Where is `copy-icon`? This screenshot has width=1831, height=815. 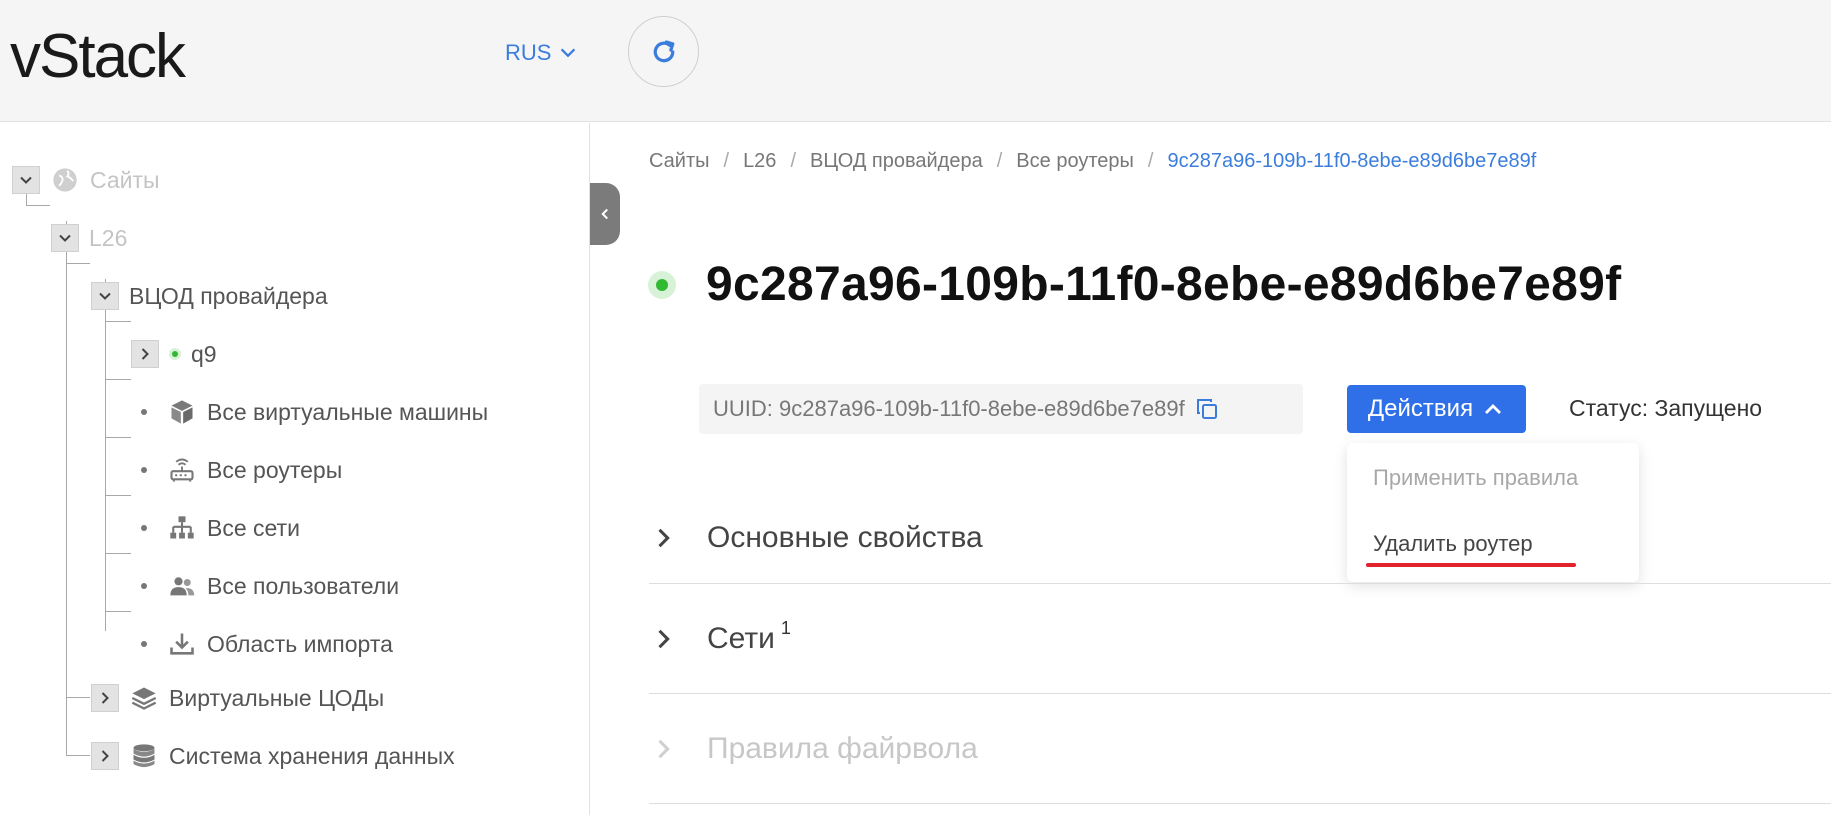
copy-icon is located at coordinates (1207, 409).